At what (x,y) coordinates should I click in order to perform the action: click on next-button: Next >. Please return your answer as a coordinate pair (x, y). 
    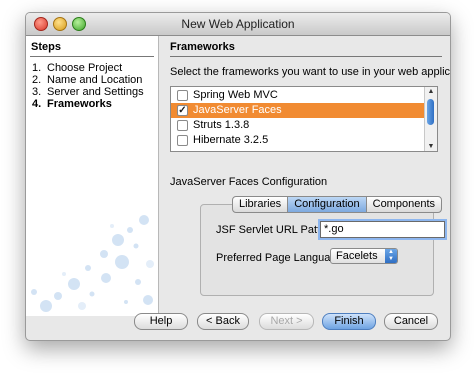
    Looking at the image, I should click on (286, 321).